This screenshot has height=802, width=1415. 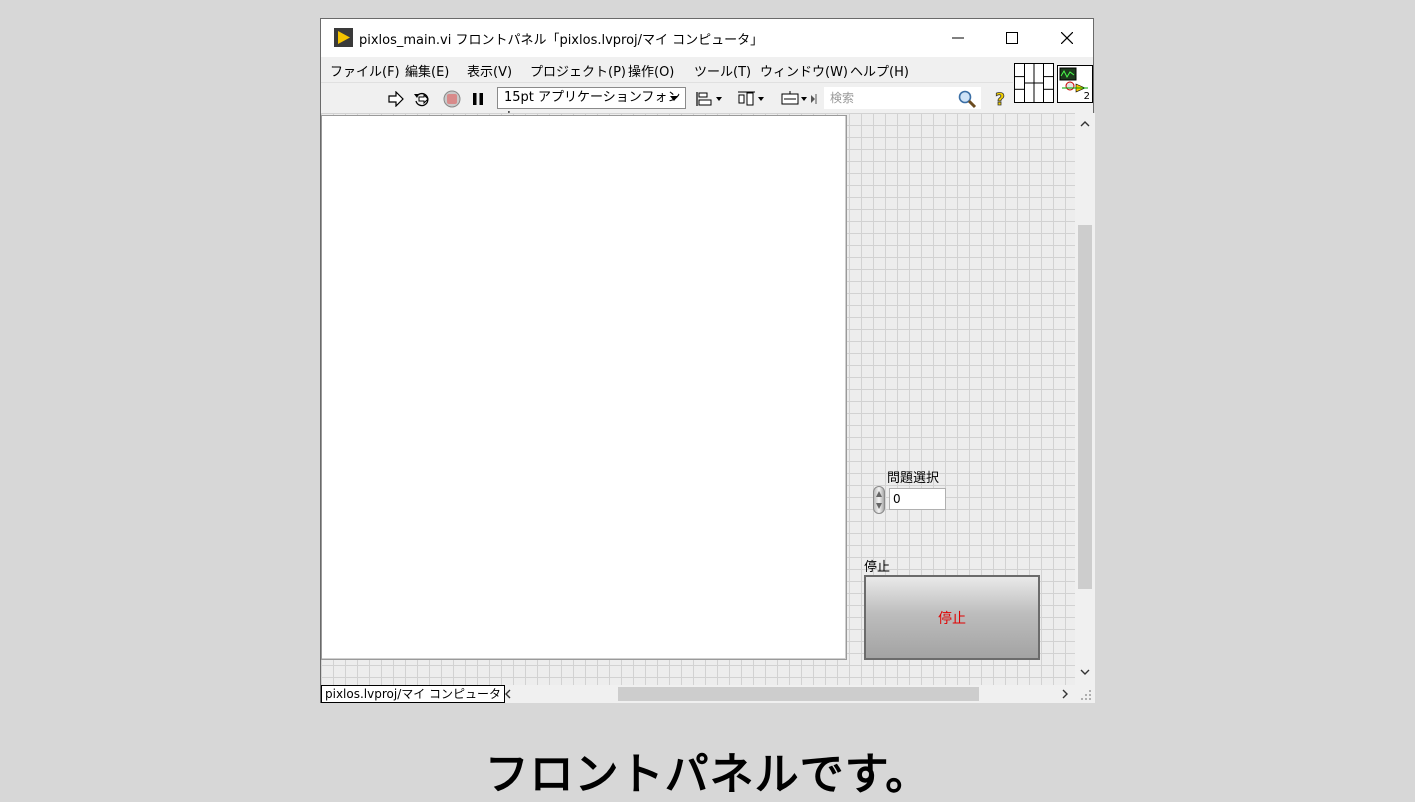 What do you see at coordinates (879, 70) in the screenshot?
I see `menu-help: ヘルプ(H)` at bounding box center [879, 70].